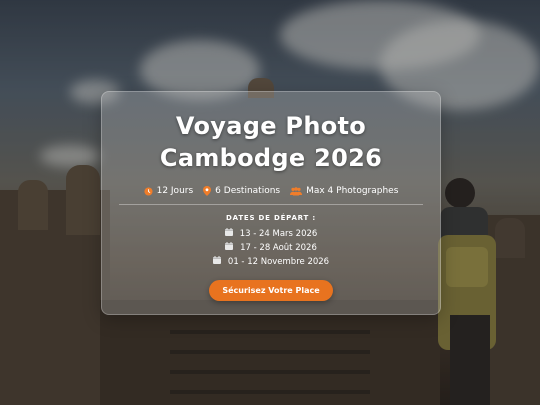 The image size is (540, 405). I want to click on list-item: 17 - 28 Août 2026, so click(271, 248).